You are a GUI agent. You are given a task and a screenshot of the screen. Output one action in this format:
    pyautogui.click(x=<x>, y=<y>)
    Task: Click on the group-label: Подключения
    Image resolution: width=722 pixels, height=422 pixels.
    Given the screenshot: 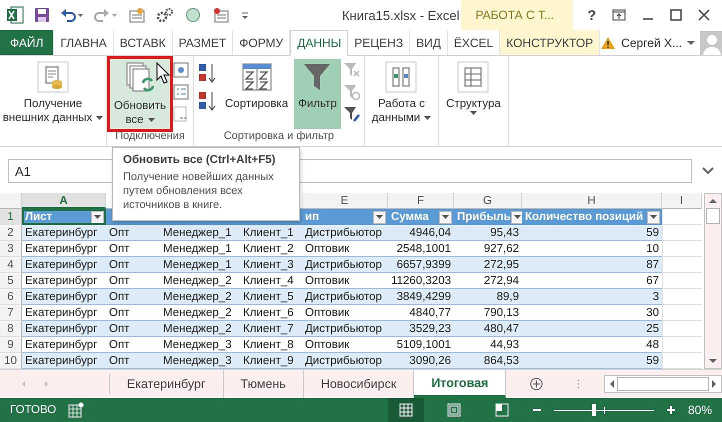 What is the action you would take?
    pyautogui.click(x=150, y=137)
    